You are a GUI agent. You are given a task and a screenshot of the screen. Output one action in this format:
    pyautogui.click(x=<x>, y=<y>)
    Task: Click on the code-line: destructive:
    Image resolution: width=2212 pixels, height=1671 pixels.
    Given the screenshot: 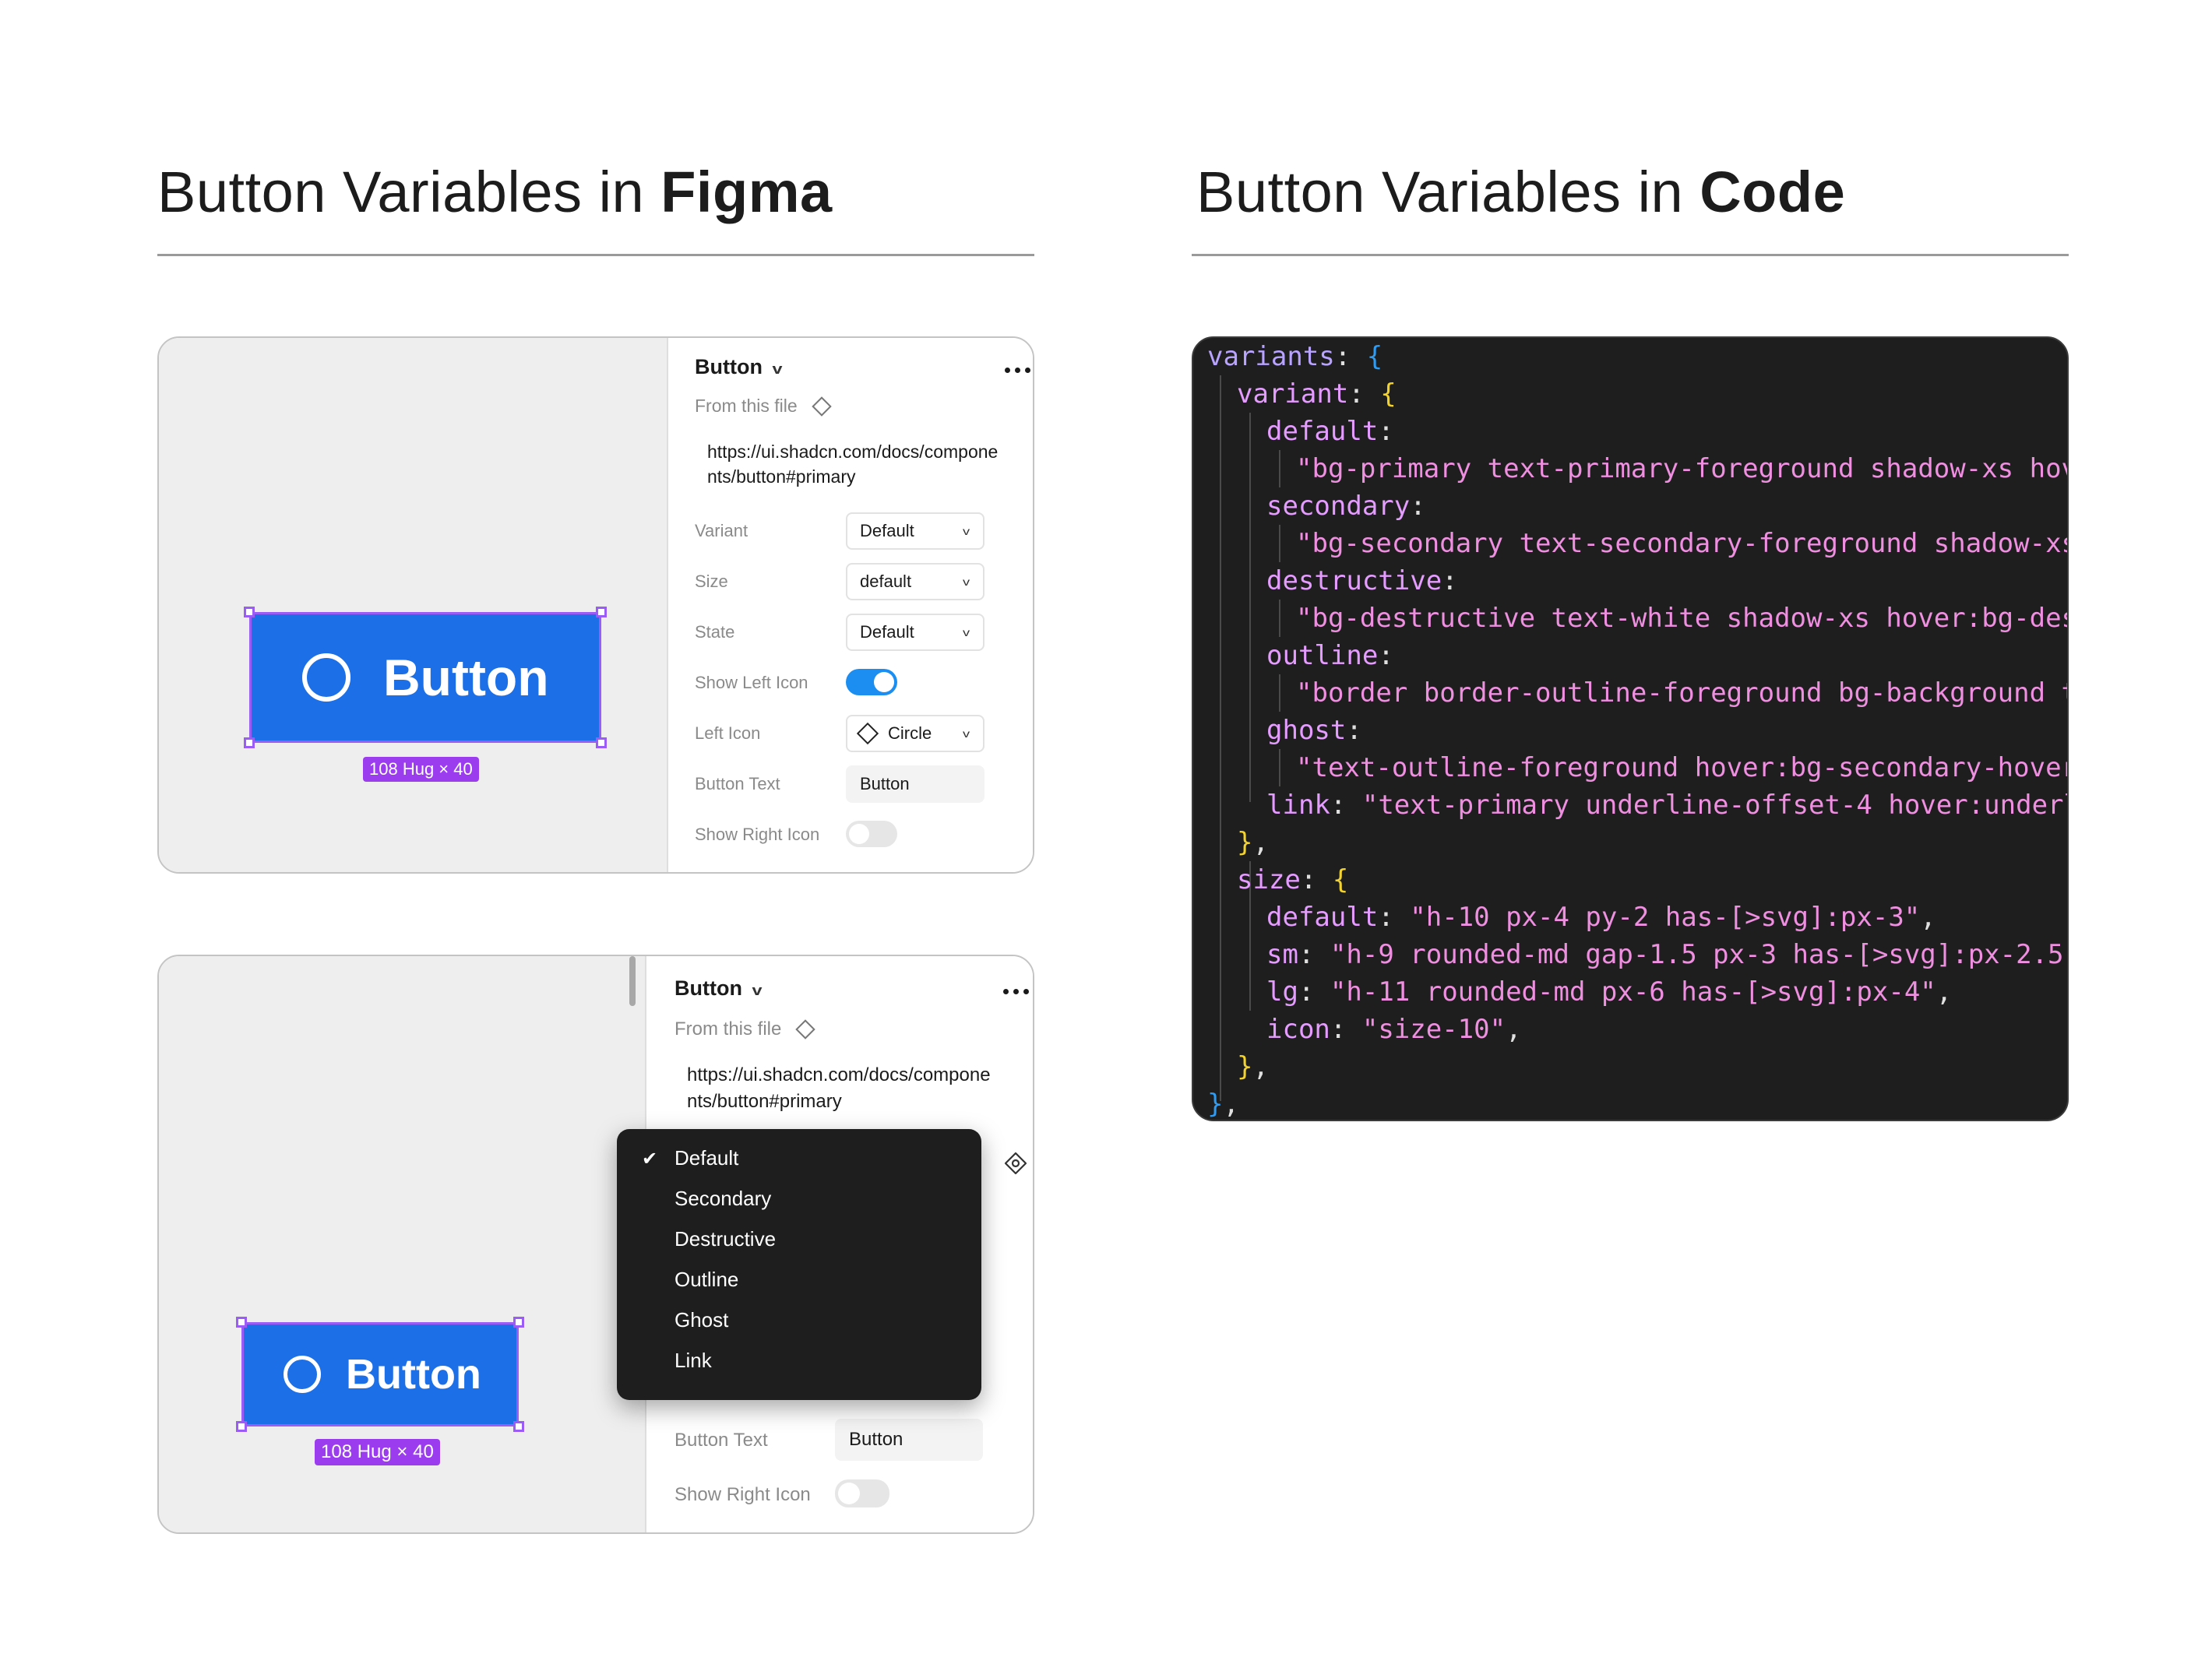 What is the action you would take?
    pyautogui.click(x=1362, y=580)
    